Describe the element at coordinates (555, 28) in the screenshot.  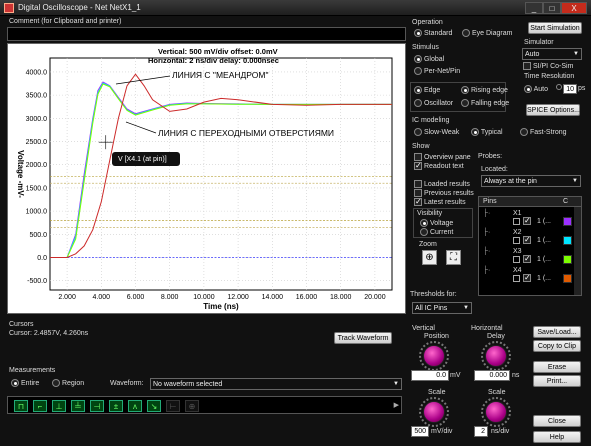
I see `start-simulation-button: Start Simulation` at that location.